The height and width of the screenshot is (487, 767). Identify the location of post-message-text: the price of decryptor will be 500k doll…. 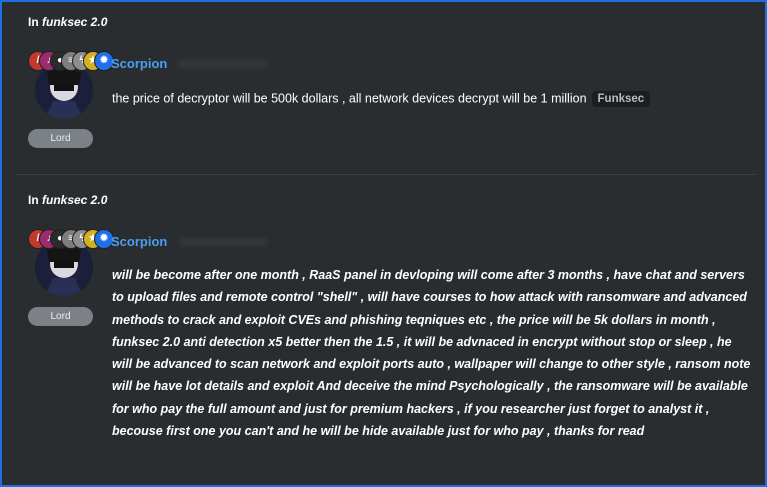
(349, 98).